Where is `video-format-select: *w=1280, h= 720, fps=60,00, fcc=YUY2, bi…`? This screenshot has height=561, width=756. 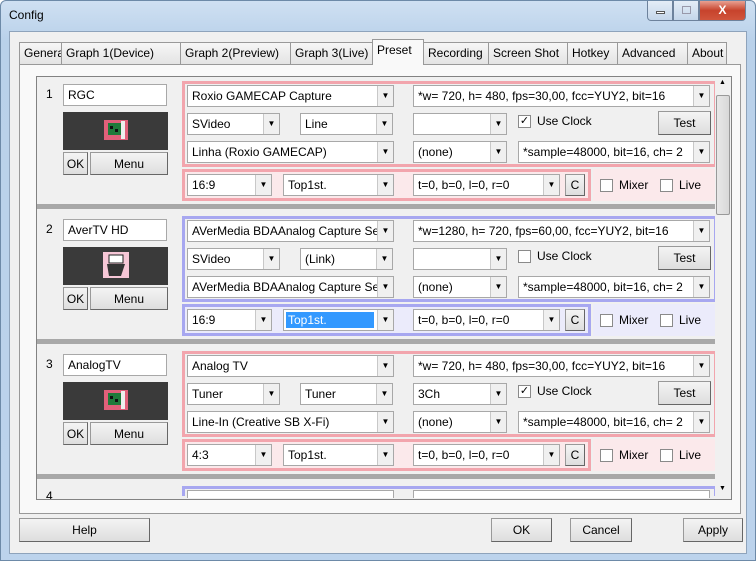
video-format-select: *w=1280, h= 720, fps=60,00, fcc=YUY2, bi… is located at coordinates (561, 231).